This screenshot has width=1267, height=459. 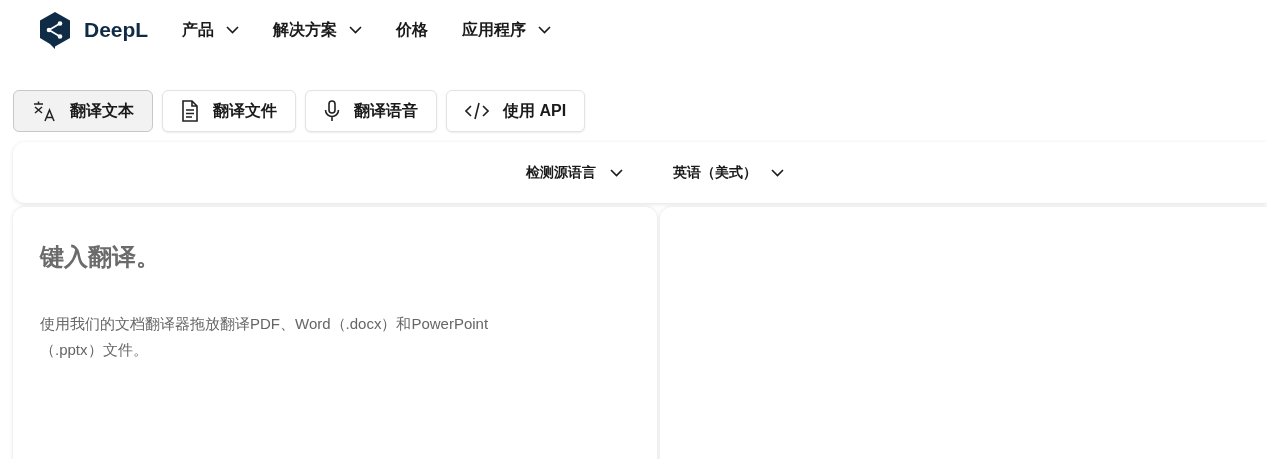 I want to click on logo-icon, so click(x=55, y=30).